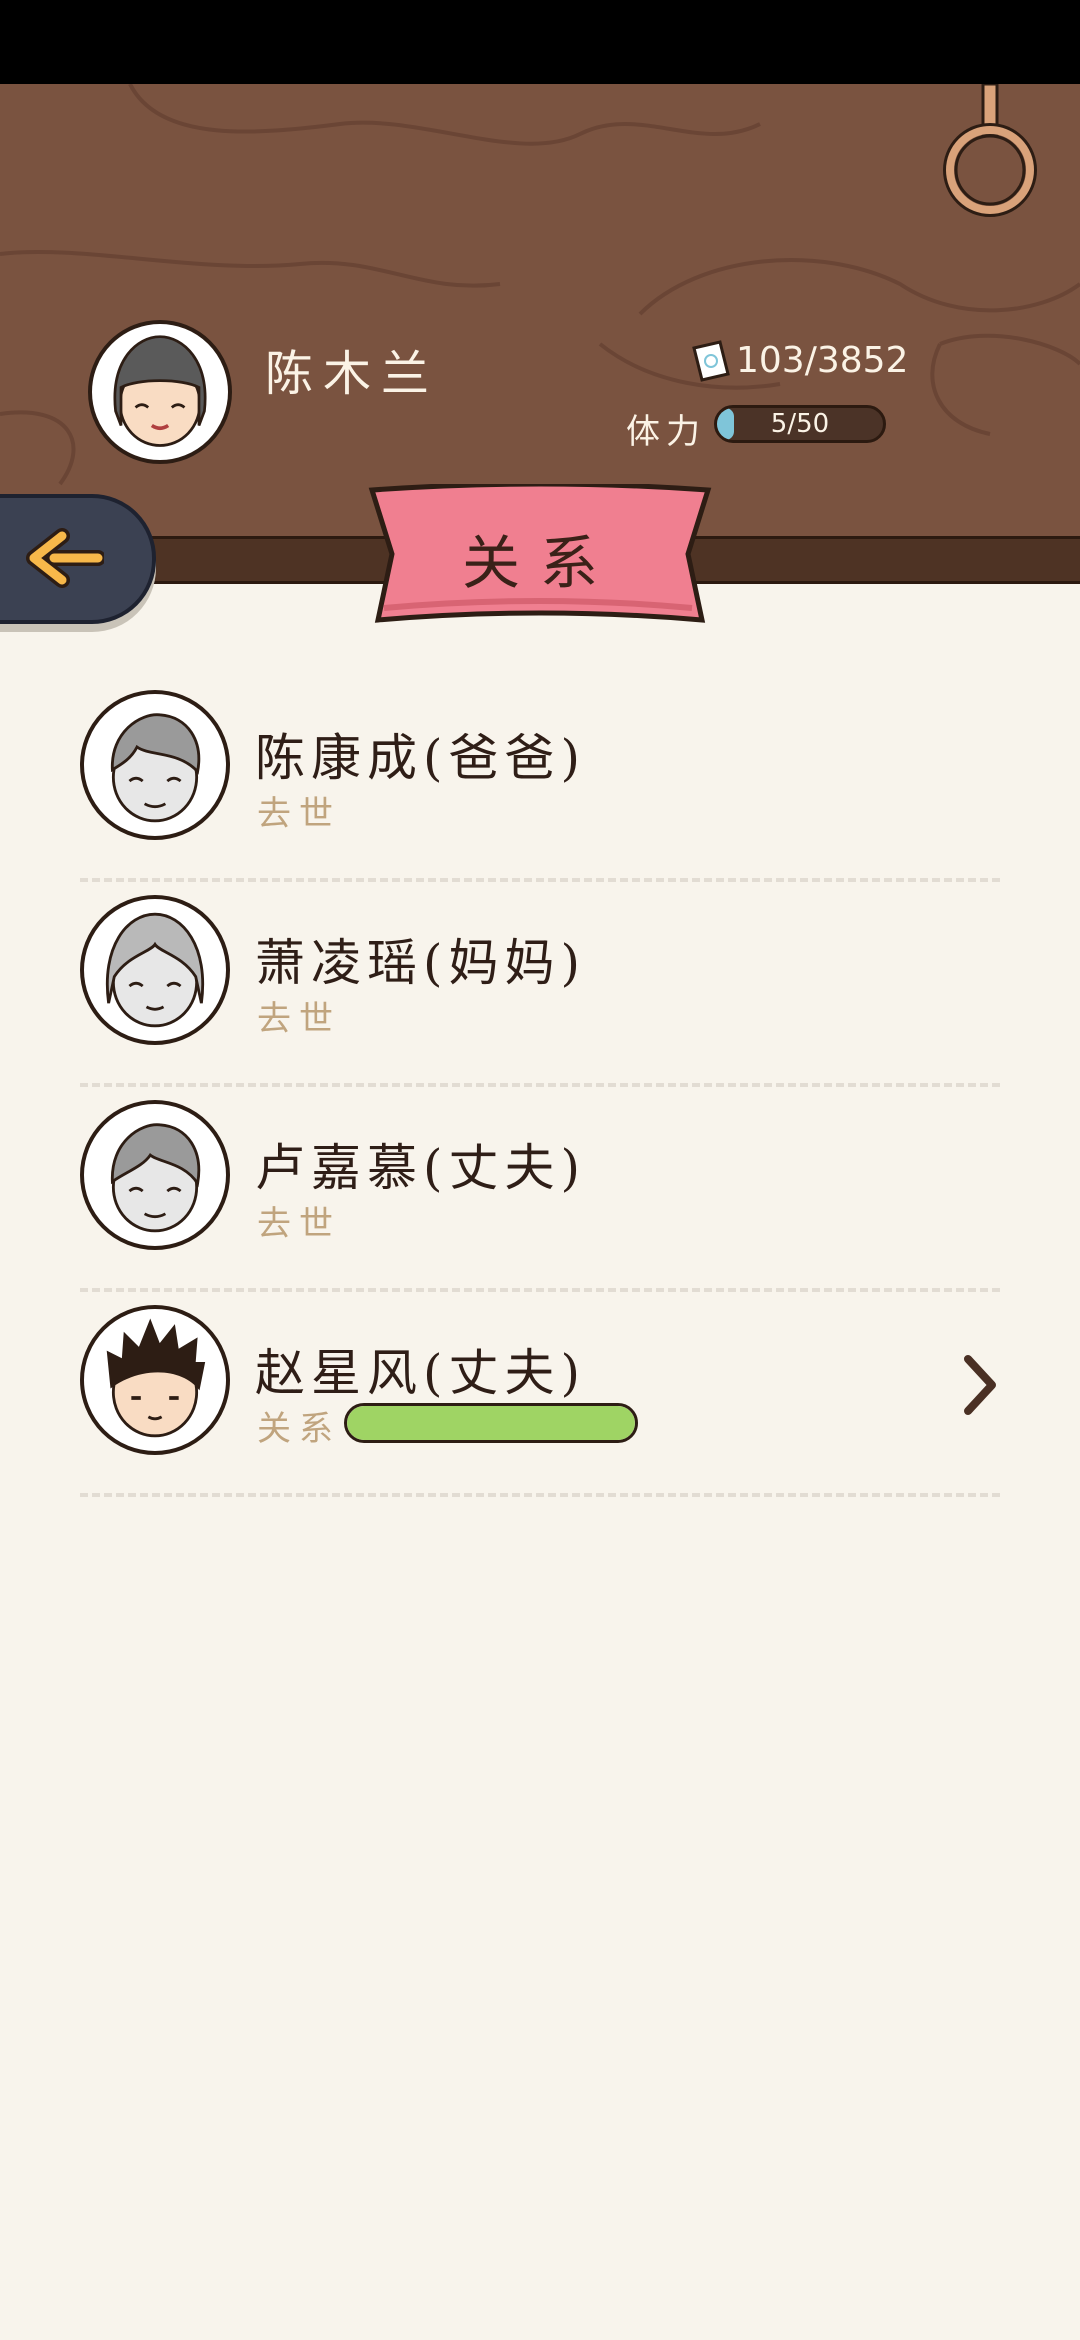 The height and width of the screenshot is (2340, 1080). I want to click on relation-name: 萧凌瑶(妈妈), so click(421, 963).